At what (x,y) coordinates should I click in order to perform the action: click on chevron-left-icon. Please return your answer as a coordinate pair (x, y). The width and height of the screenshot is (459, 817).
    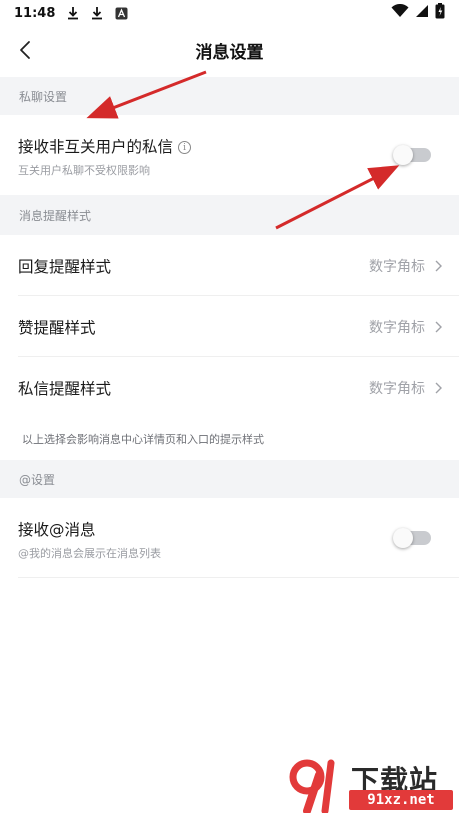
    Looking at the image, I should click on (25, 50).